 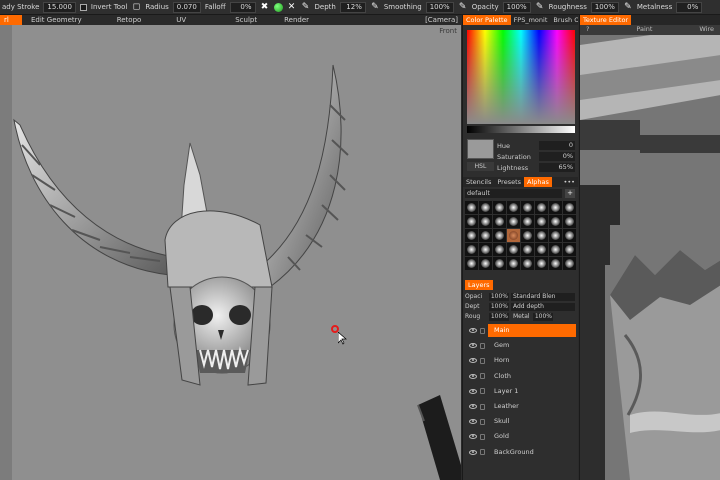 I want to click on tab-layers: Layers, so click(x=479, y=285).